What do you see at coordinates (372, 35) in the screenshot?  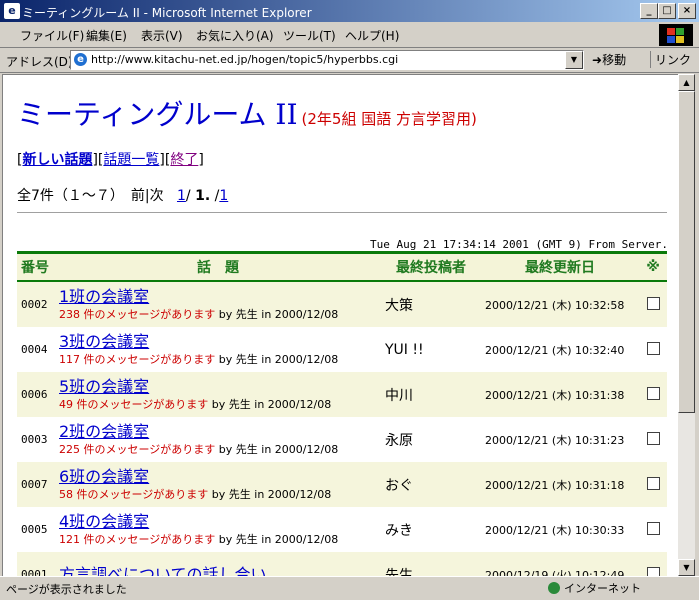 I see `menu-help: ヘルプ(H)` at bounding box center [372, 35].